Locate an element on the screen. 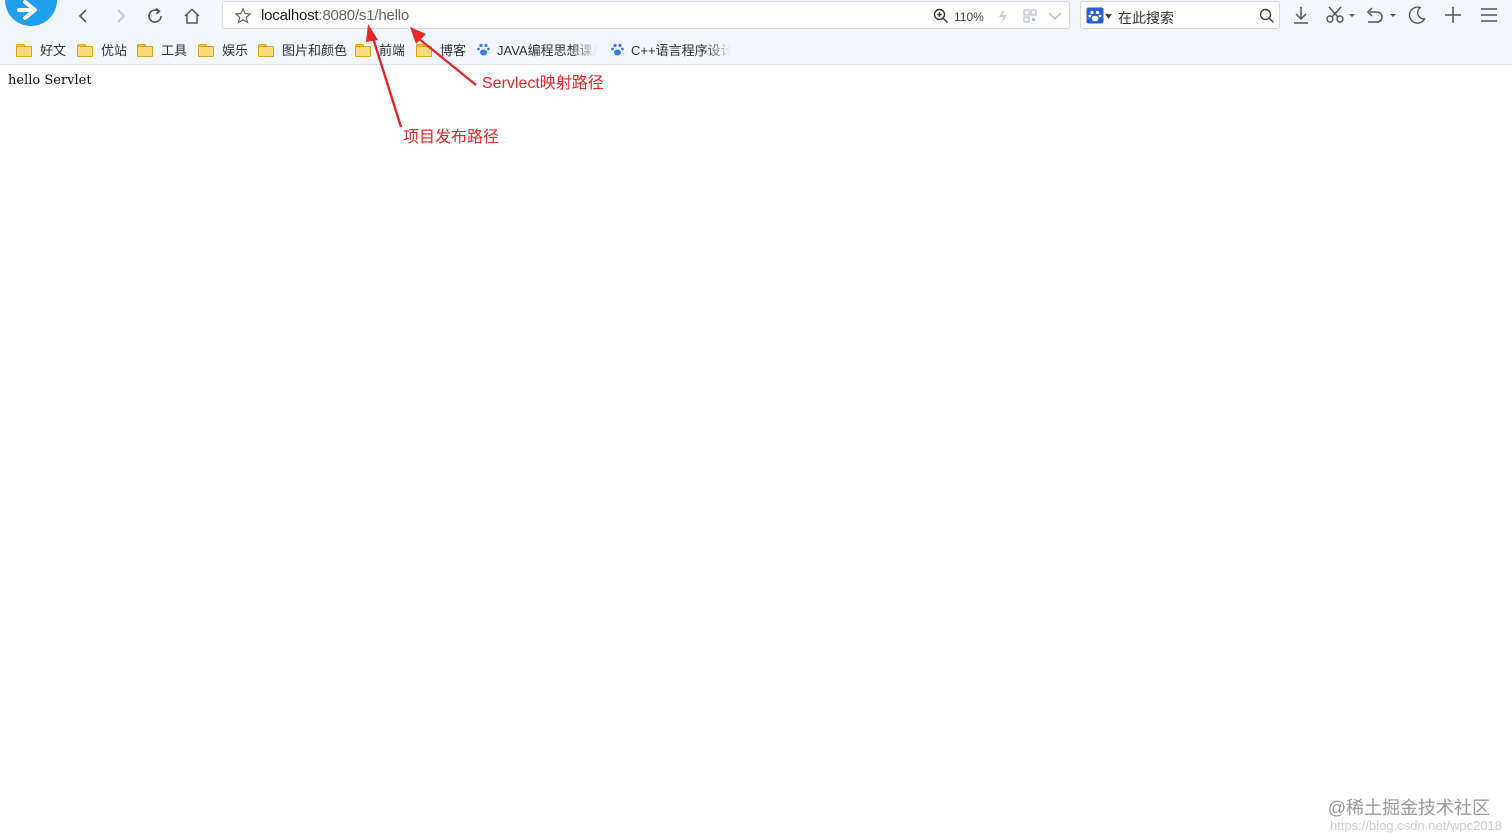  bookmark-cpp: C++语言程序设计 is located at coordinates (670, 49).